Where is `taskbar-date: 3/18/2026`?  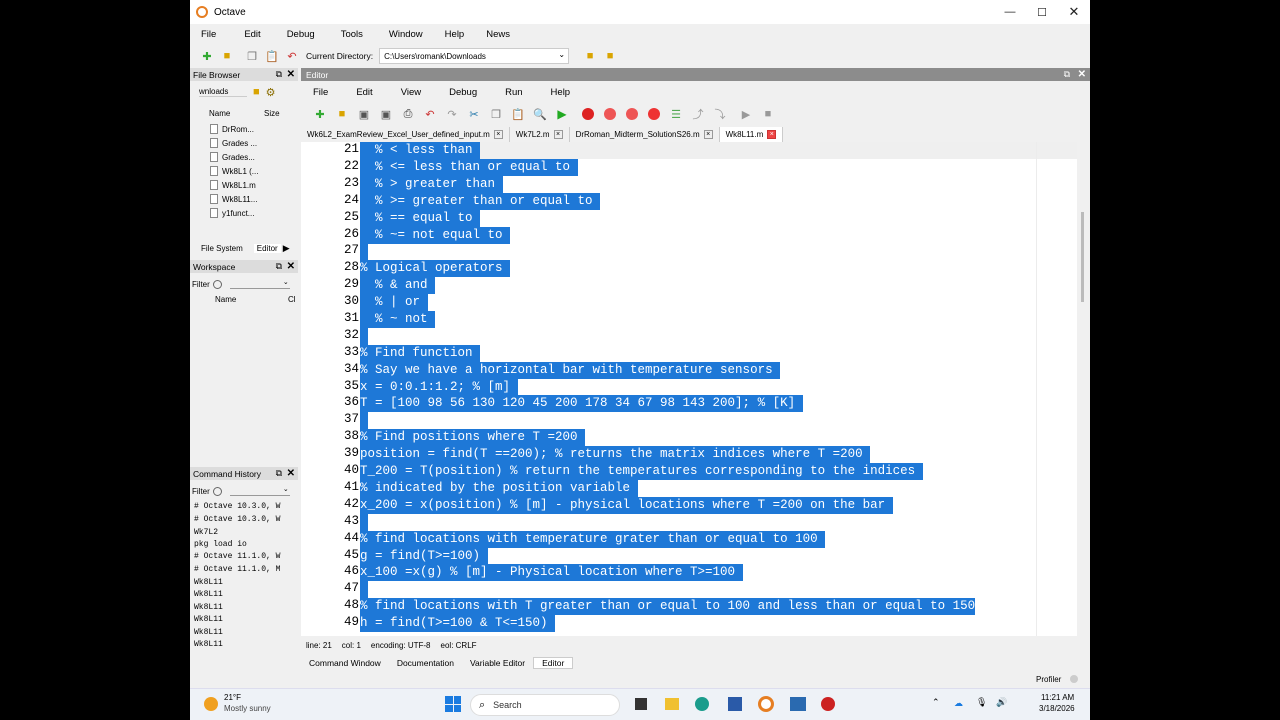 taskbar-date: 3/18/2026 is located at coordinates (1057, 708).